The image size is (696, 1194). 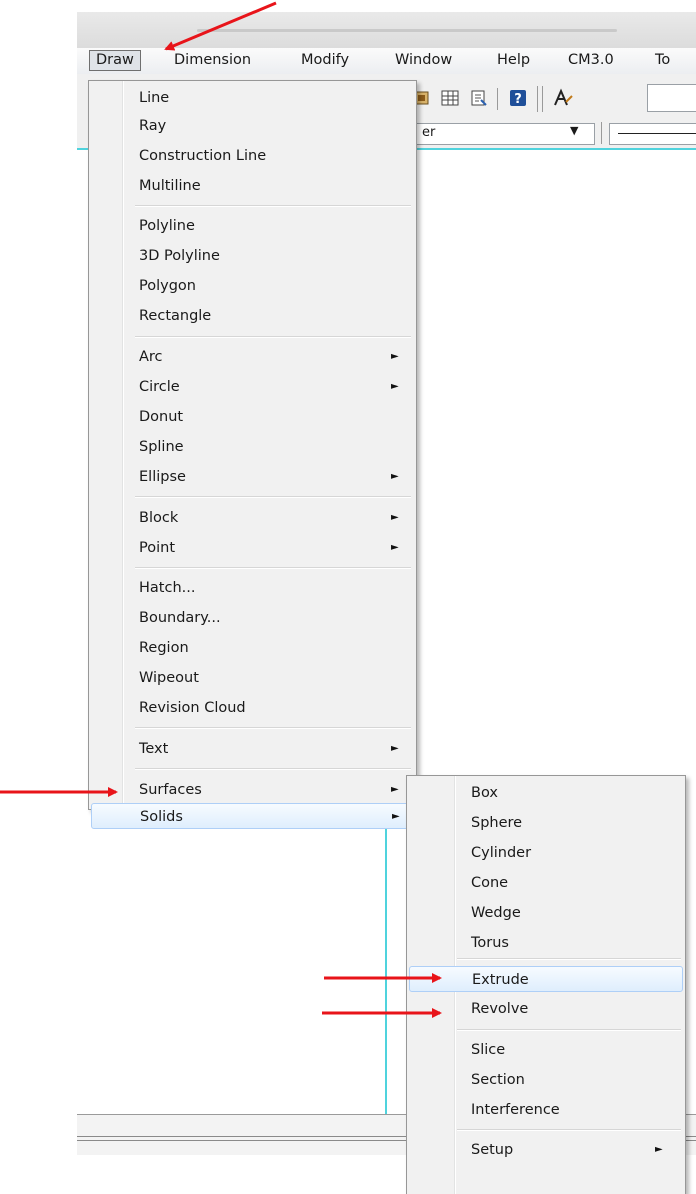 What do you see at coordinates (498, 1080) in the screenshot?
I see `menu-item-label: Section` at bounding box center [498, 1080].